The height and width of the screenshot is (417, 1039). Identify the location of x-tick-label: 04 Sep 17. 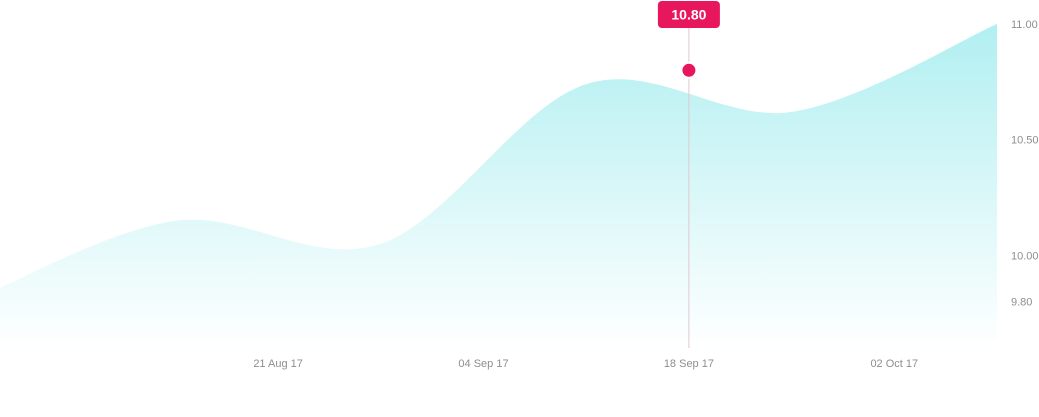
(483, 364).